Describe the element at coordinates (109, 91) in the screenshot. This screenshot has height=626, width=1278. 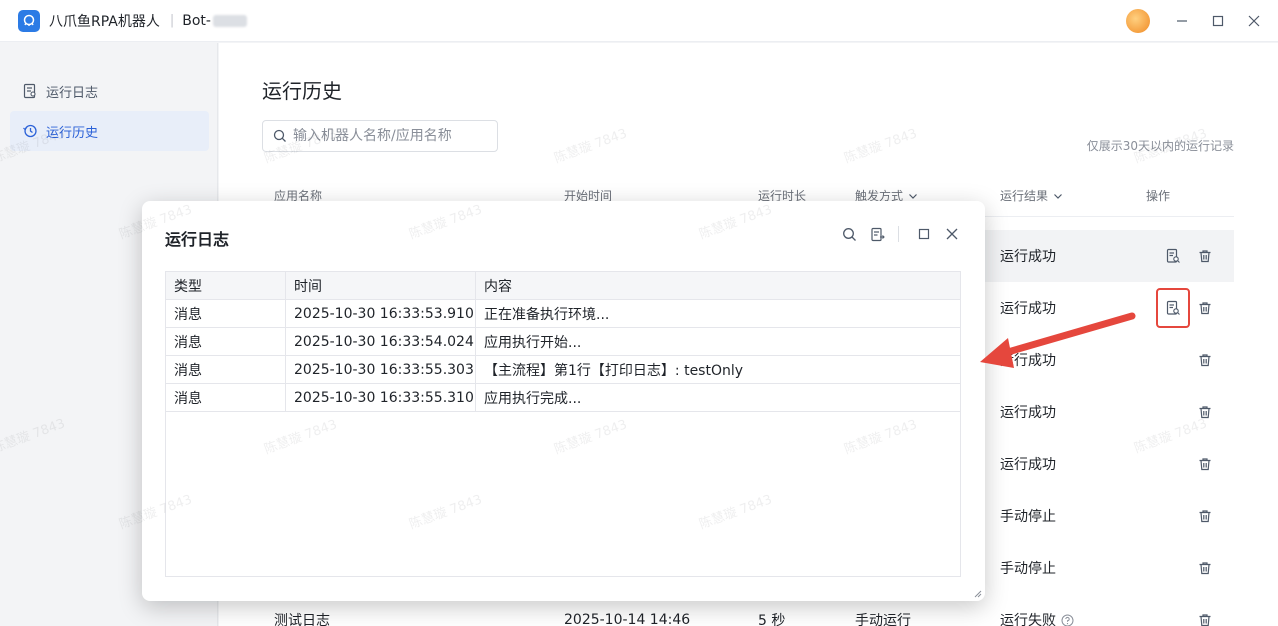
I see `sidebar-item-run-log: 运行日志` at that location.